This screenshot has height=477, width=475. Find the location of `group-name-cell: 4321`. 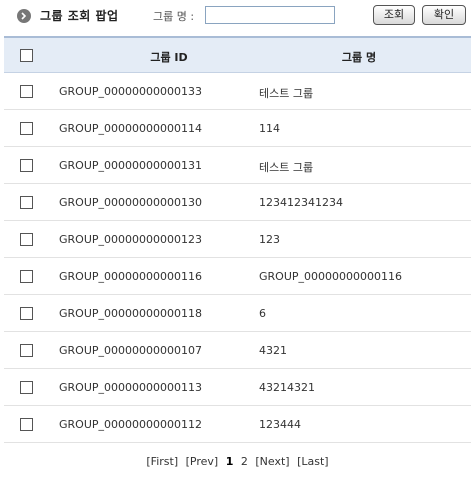

group-name-cell: 4321 is located at coordinates (273, 350).